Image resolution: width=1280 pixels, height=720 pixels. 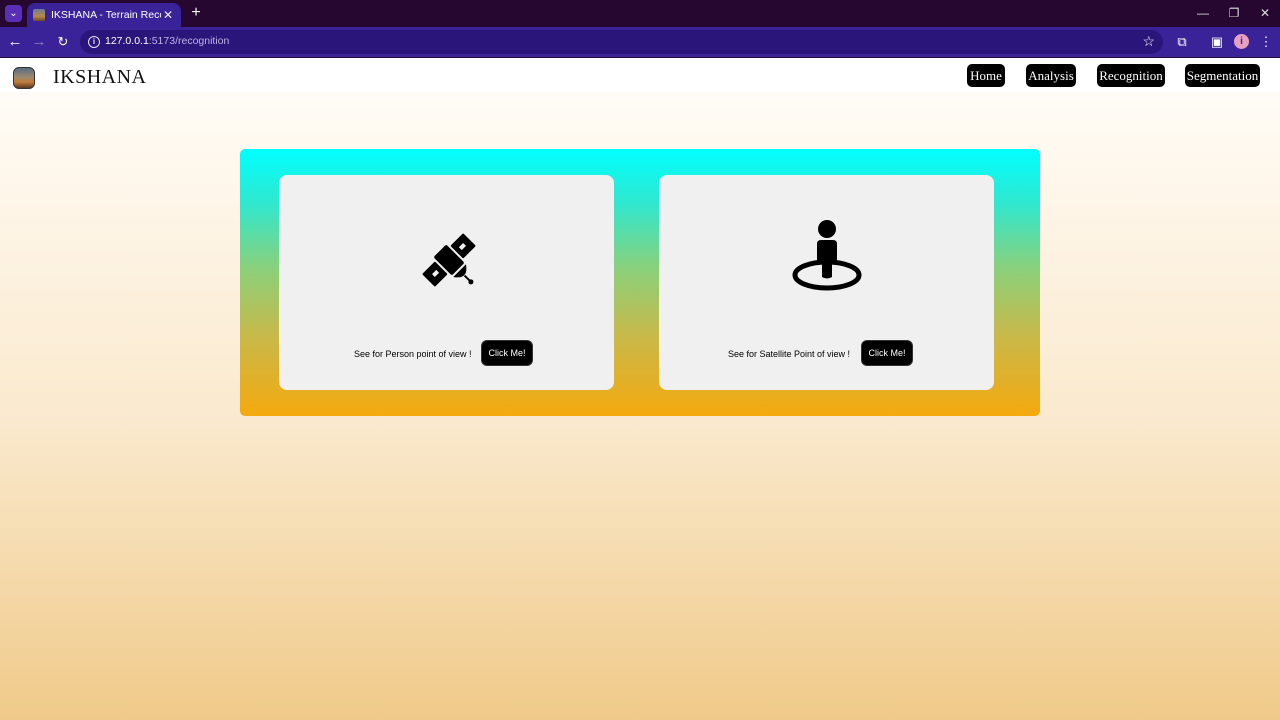 I want to click on new-tab-icon: +, so click(x=196, y=13).